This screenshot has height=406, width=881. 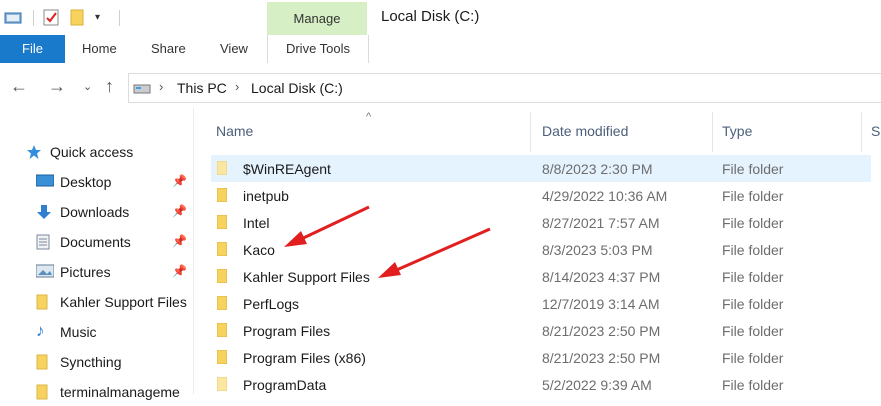 I want to click on file-date: 8/14/2023 4:37 PM, so click(x=601, y=277).